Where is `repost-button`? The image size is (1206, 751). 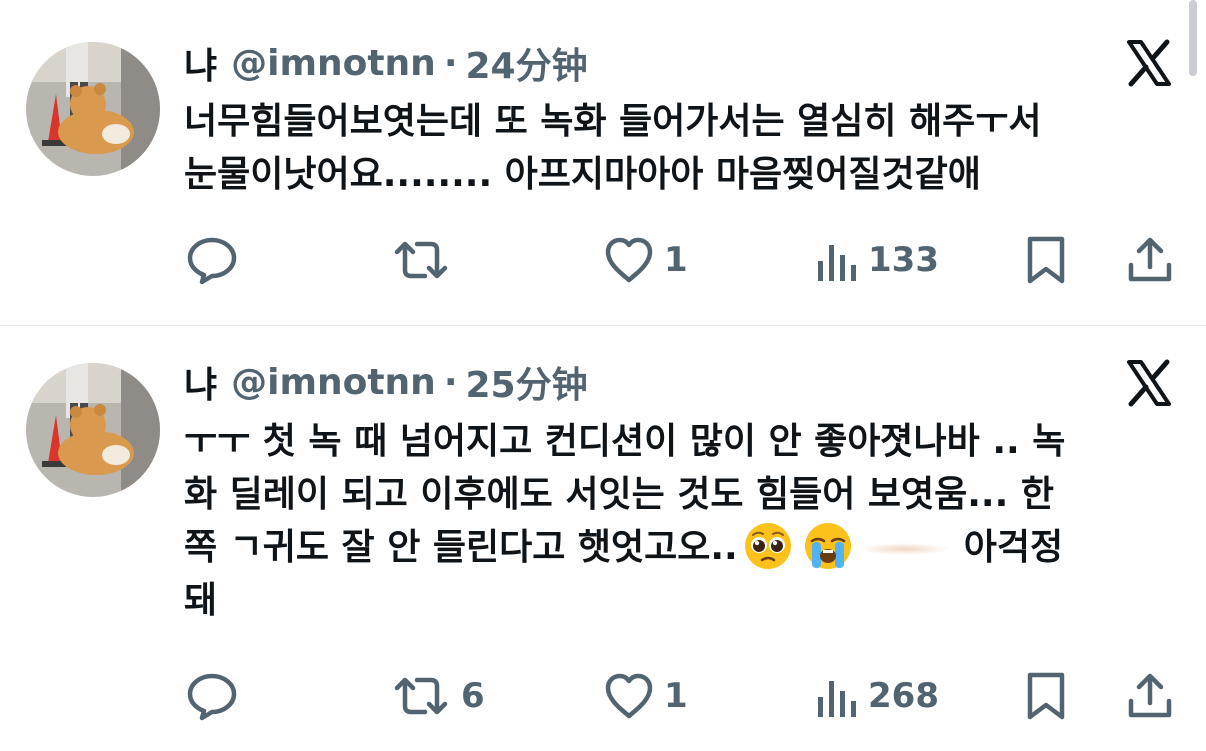 repost-button is located at coordinates (426, 260).